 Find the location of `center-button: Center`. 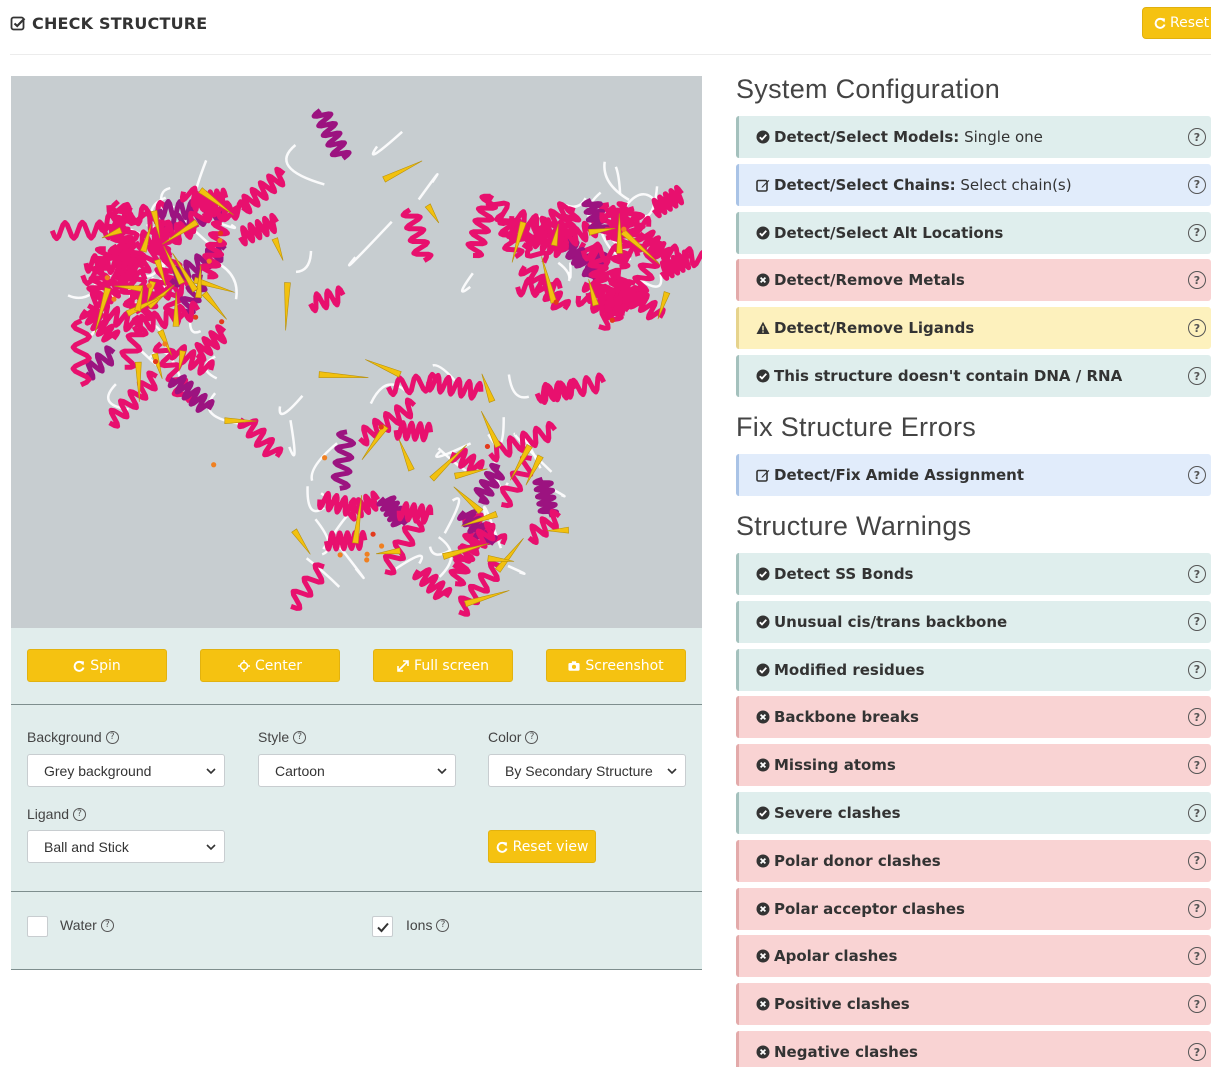

center-button: Center is located at coordinates (270, 665).